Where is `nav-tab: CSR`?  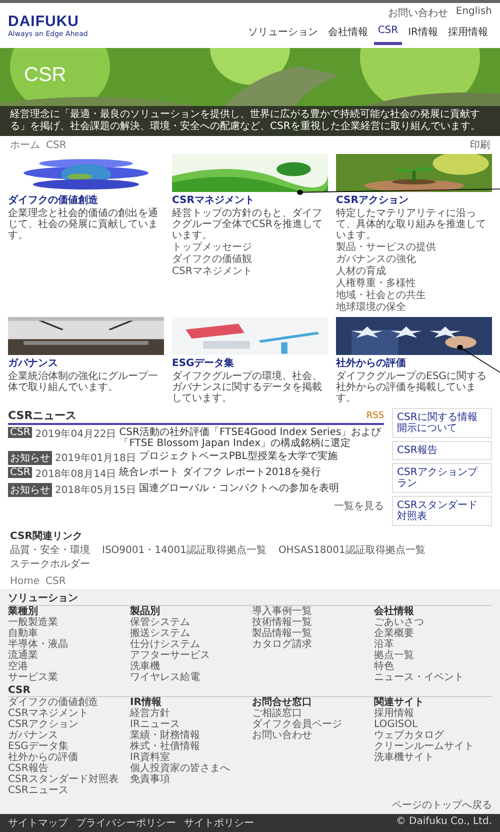 nav-tab: CSR is located at coordinates (388, 33).